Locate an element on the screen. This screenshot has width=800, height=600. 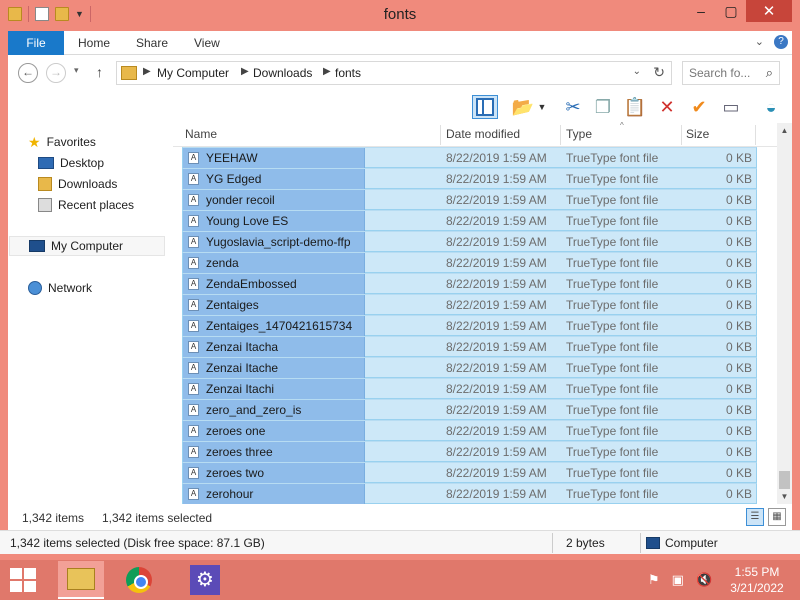
column-name: Name is located at coordinates (201, 134).